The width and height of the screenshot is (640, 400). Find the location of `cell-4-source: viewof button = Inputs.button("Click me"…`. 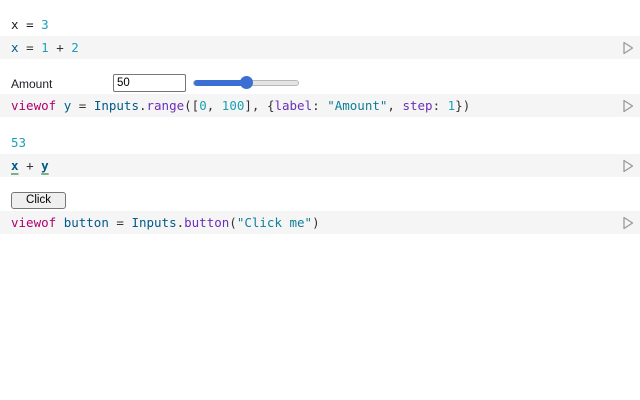

cell-4-source: viewof button = Inputs.button("Click me"… is located at coordinates (320, 222).